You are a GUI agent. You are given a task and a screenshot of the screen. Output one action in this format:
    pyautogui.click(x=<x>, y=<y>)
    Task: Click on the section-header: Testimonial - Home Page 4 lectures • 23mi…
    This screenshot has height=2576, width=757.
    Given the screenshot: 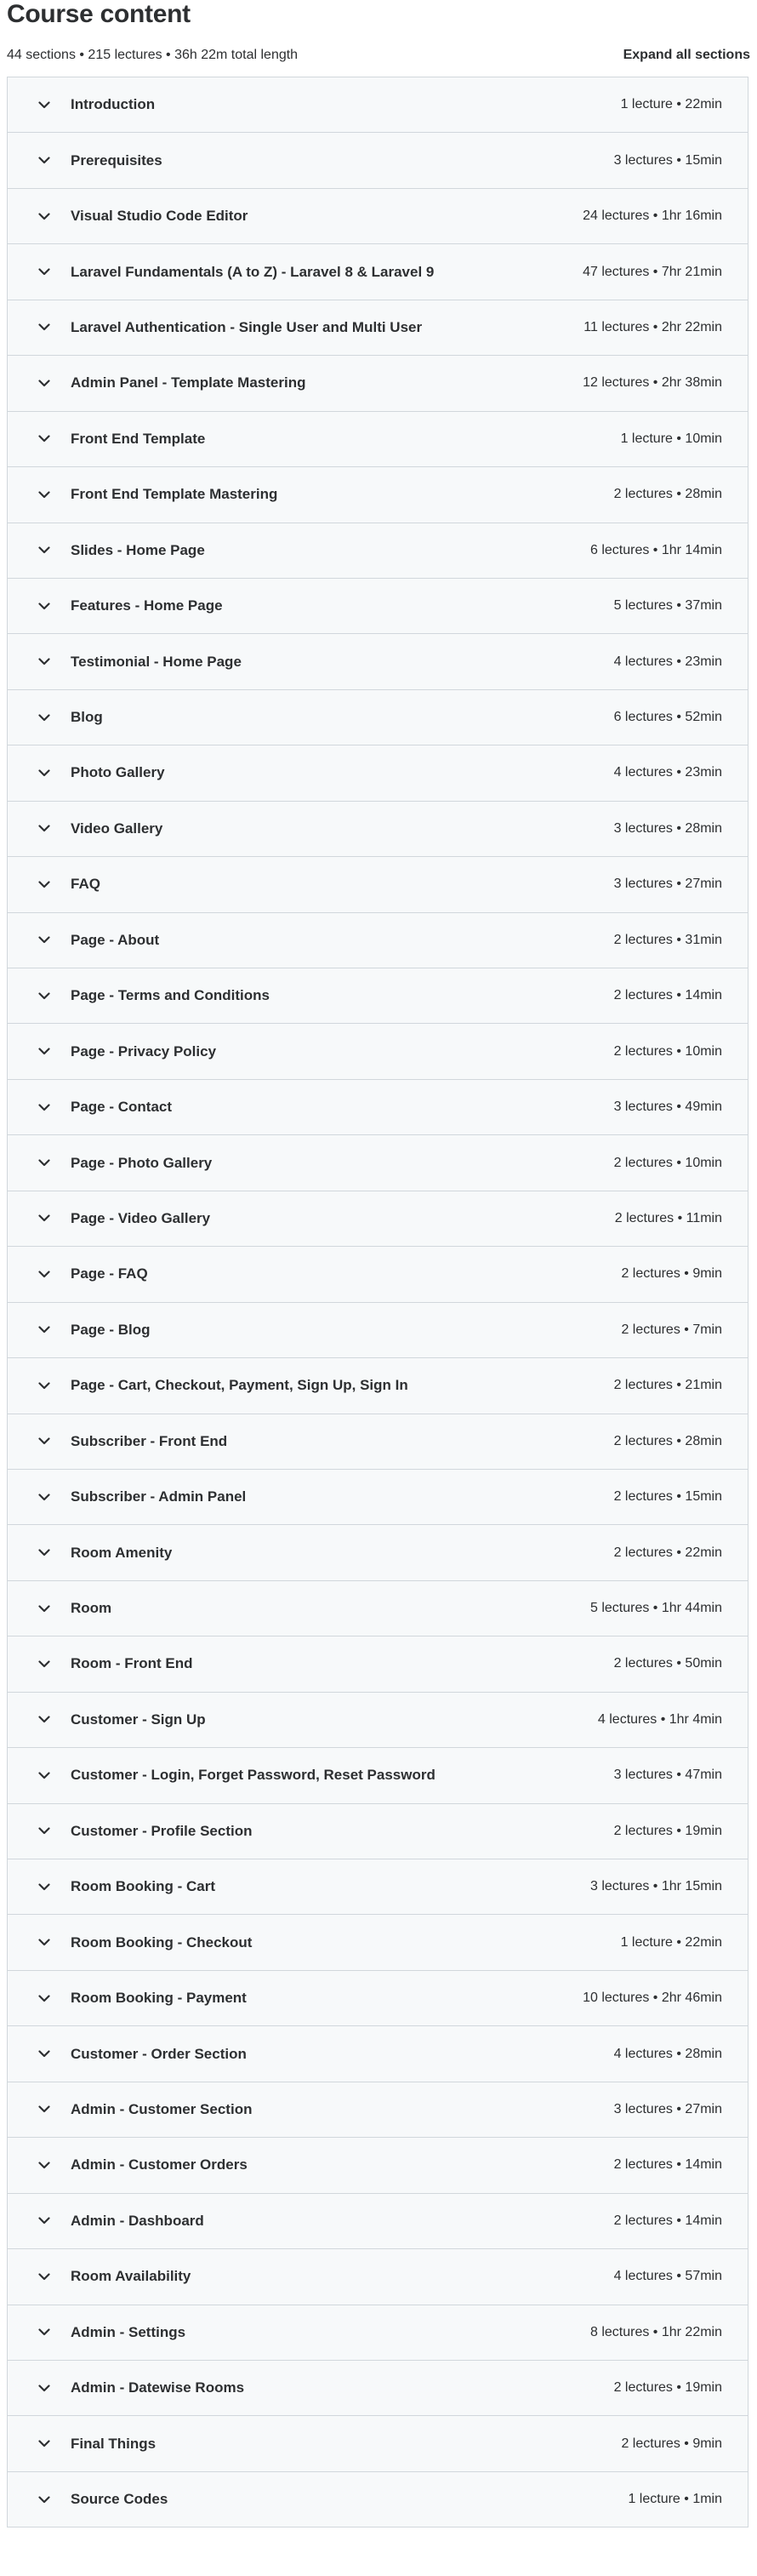 What is the action you would take?
    pyautogui.click(x=378, y=662)
    